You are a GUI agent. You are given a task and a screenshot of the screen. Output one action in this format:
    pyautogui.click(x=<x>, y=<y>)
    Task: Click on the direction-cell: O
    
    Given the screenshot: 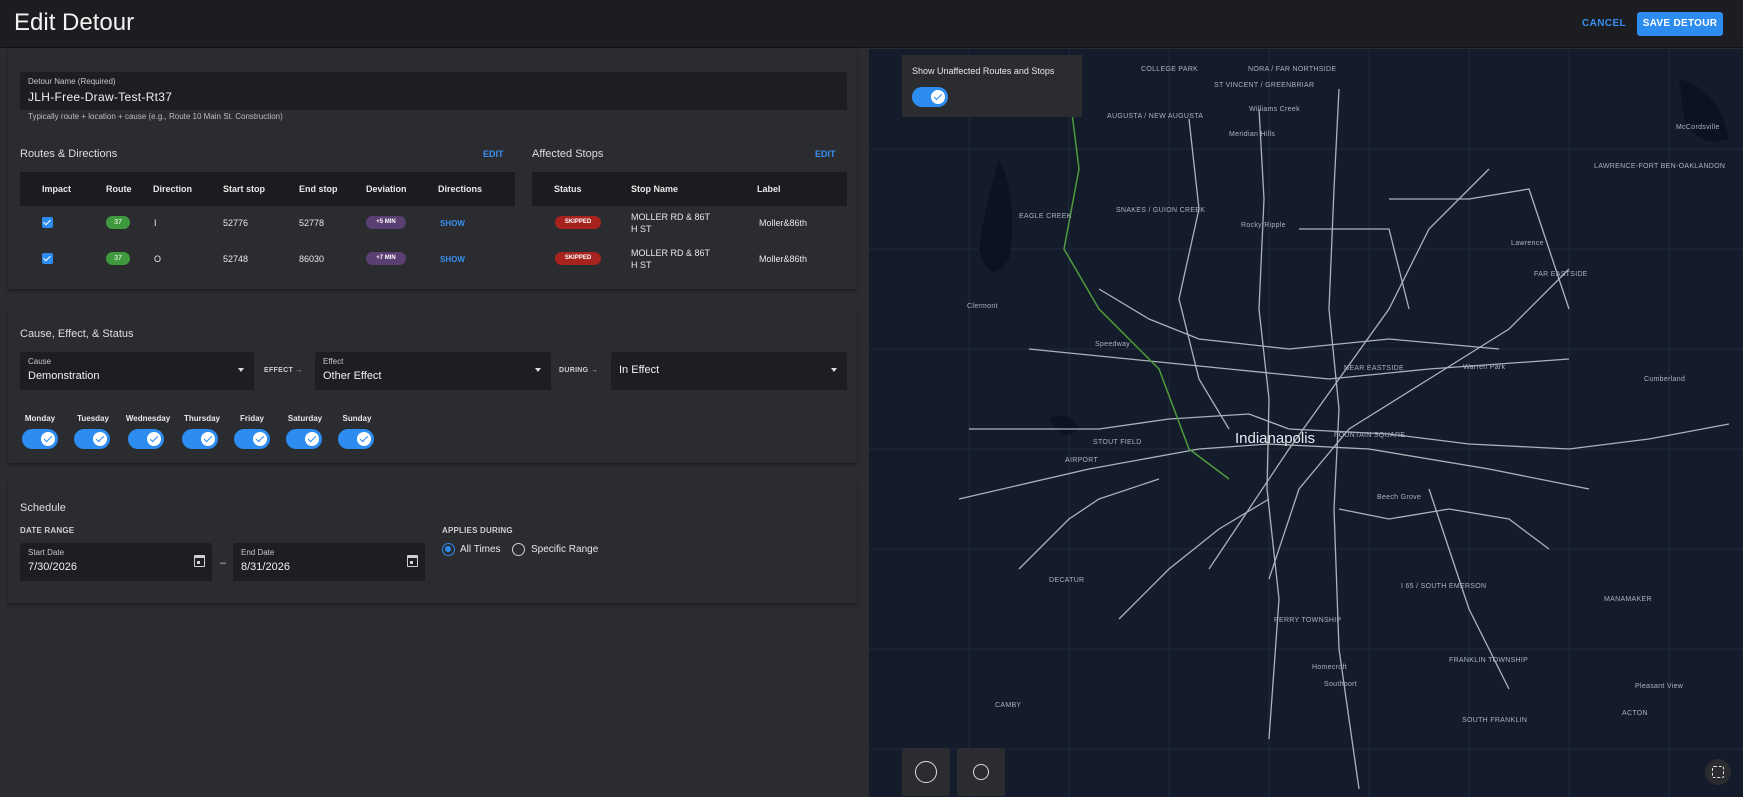 What is the action you would take?
    pyautogui.click(x=158, y=259)
    